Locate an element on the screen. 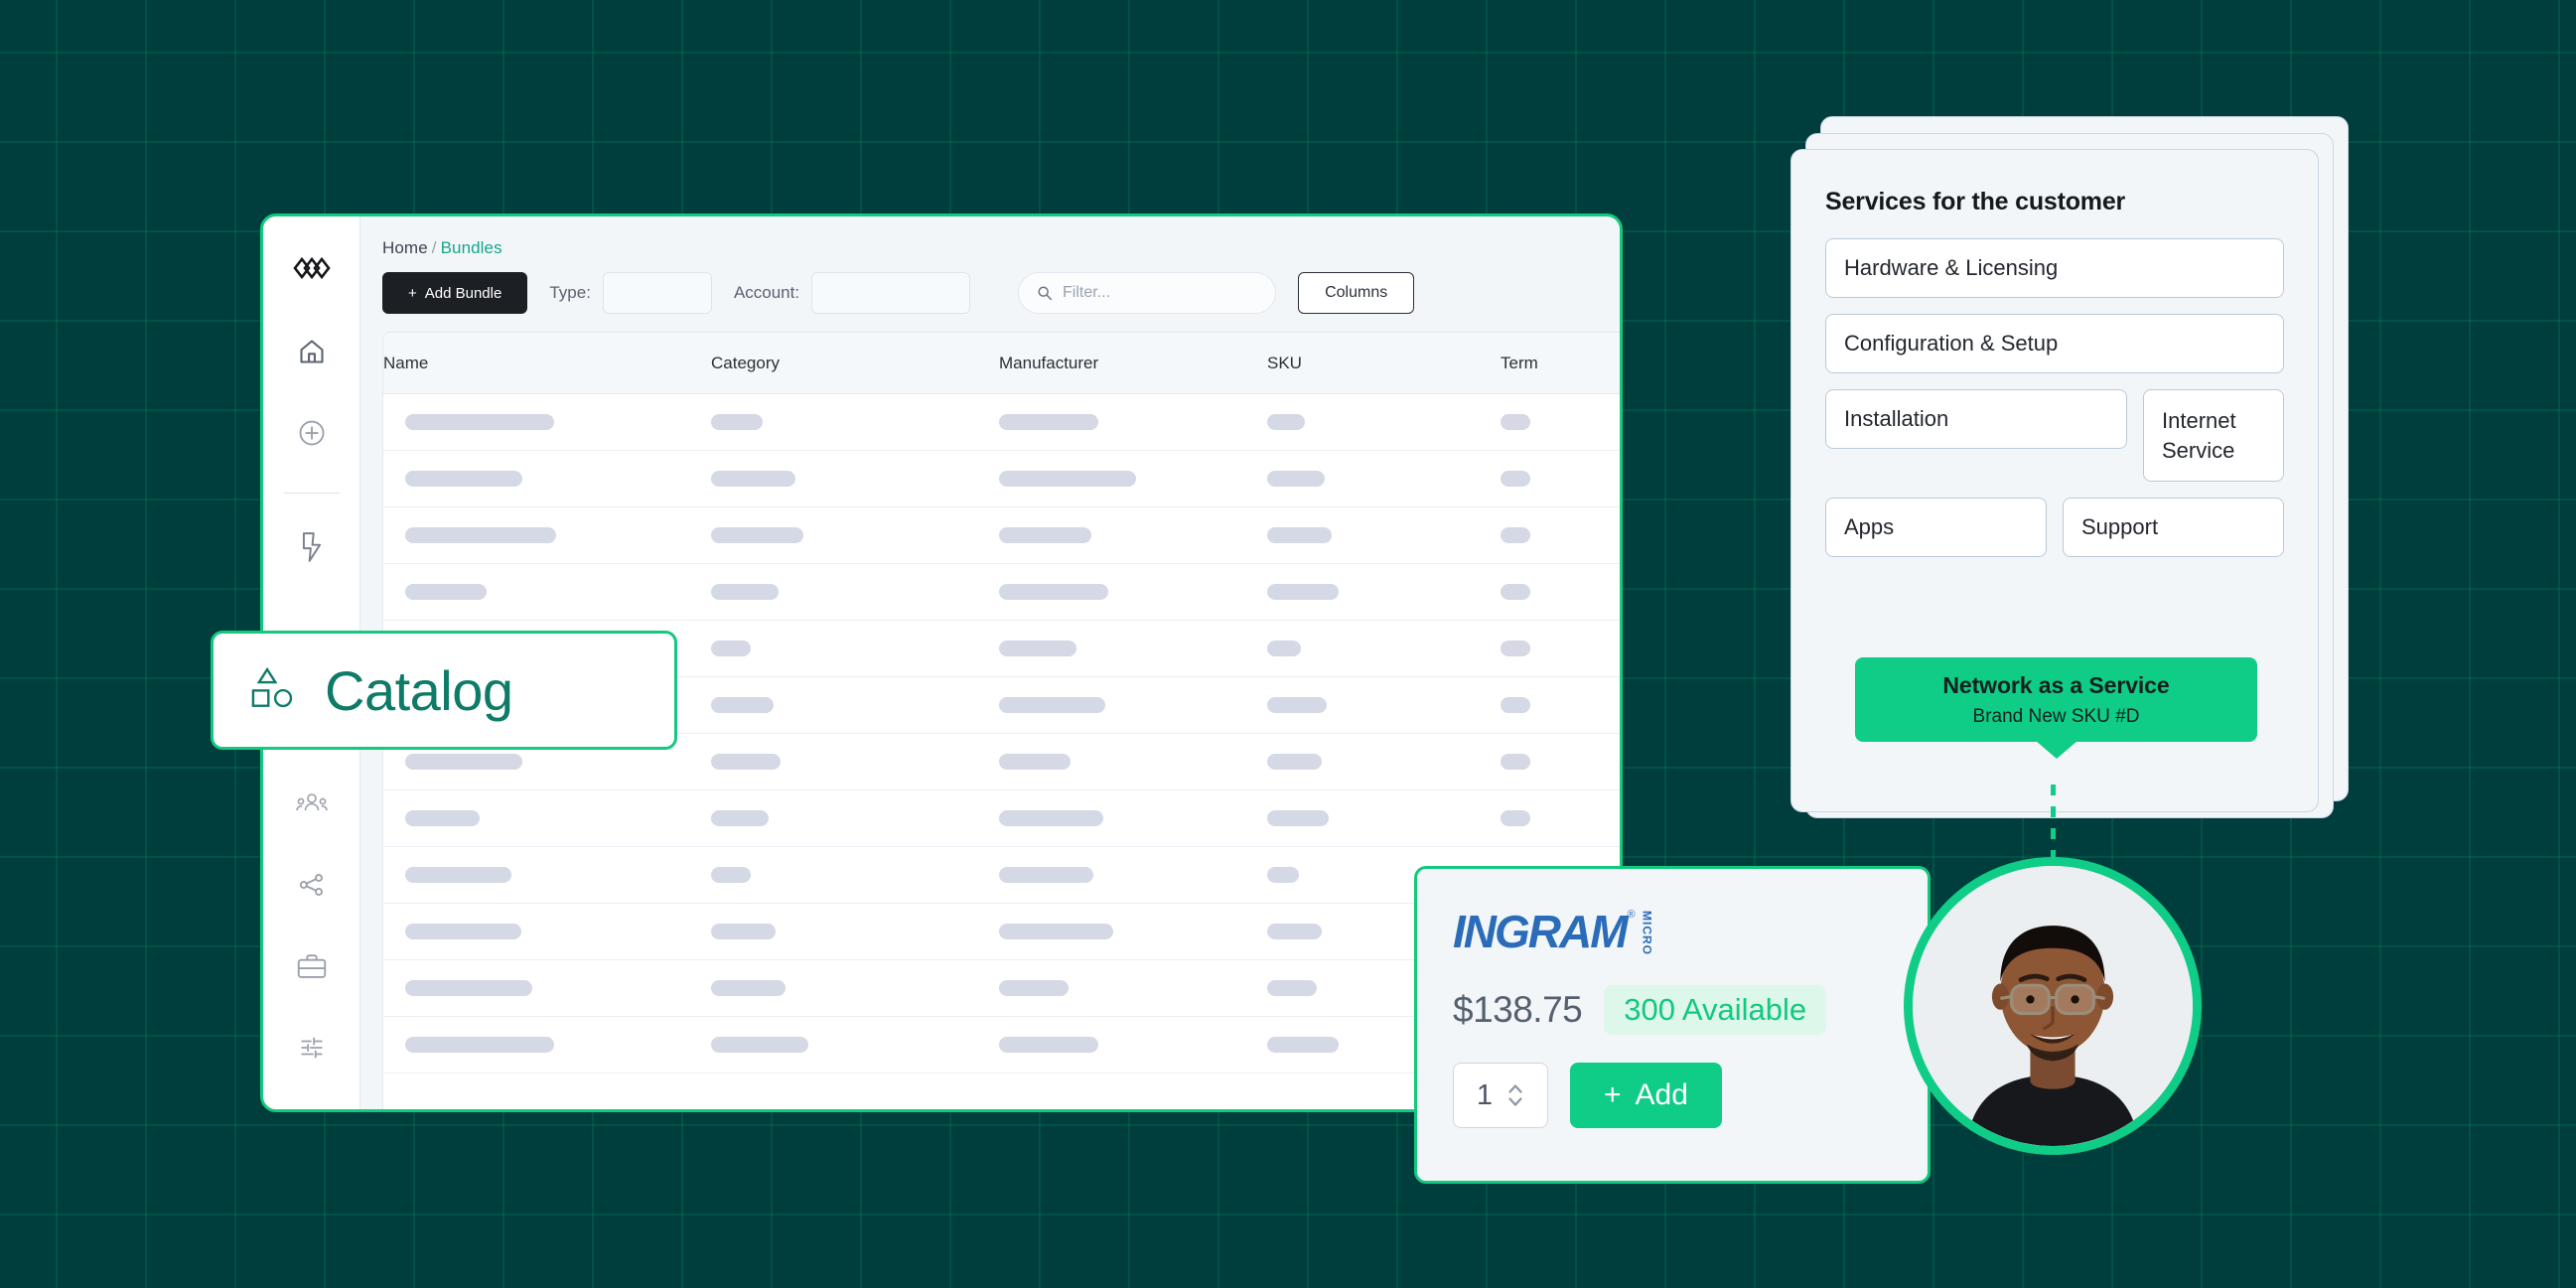  shapes-icon is located at coordinates (273, 690).